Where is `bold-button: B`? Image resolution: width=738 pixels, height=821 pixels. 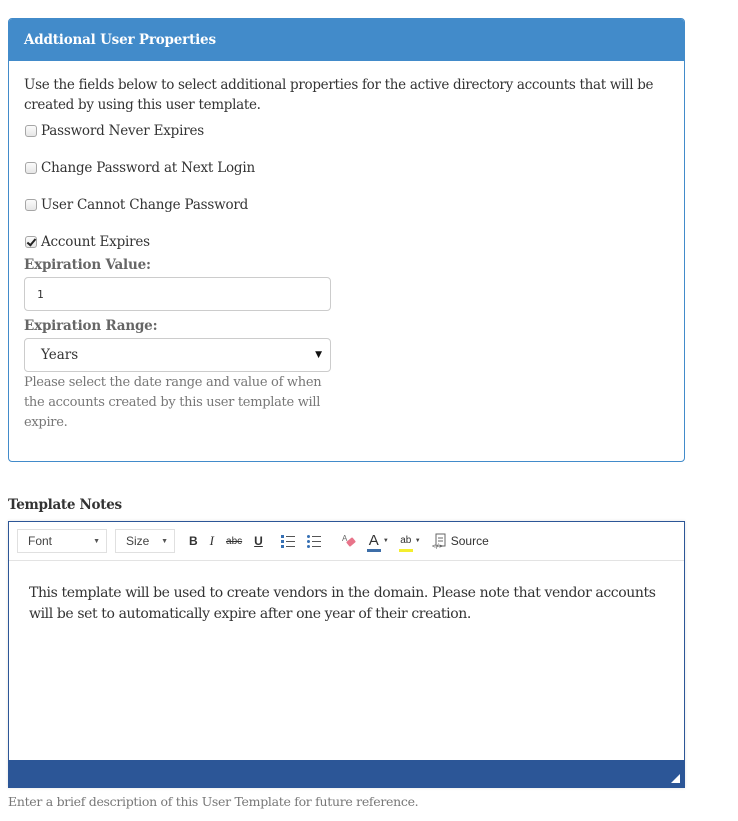 bold-button: B is located at coordinates (193, 541).